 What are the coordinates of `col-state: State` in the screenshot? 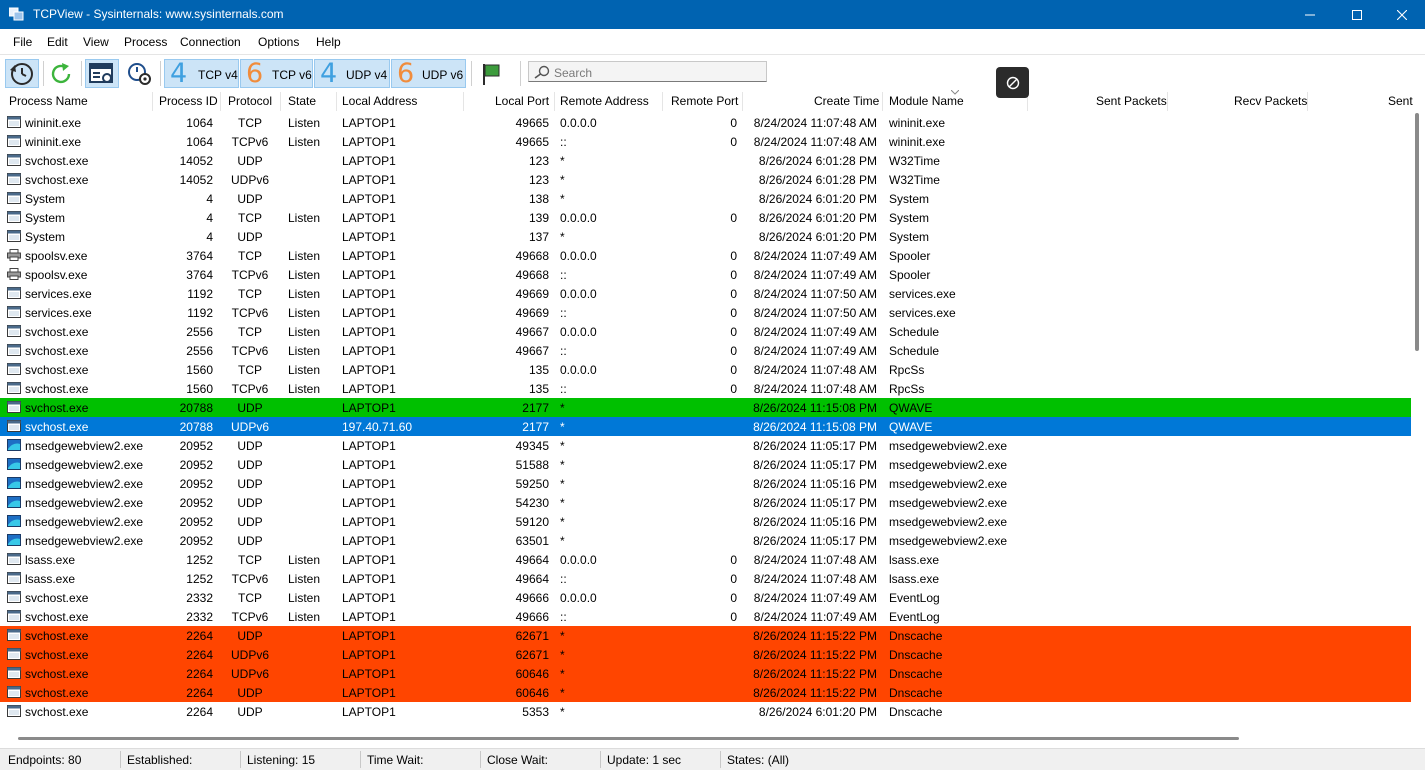 It's located at (302, 101).